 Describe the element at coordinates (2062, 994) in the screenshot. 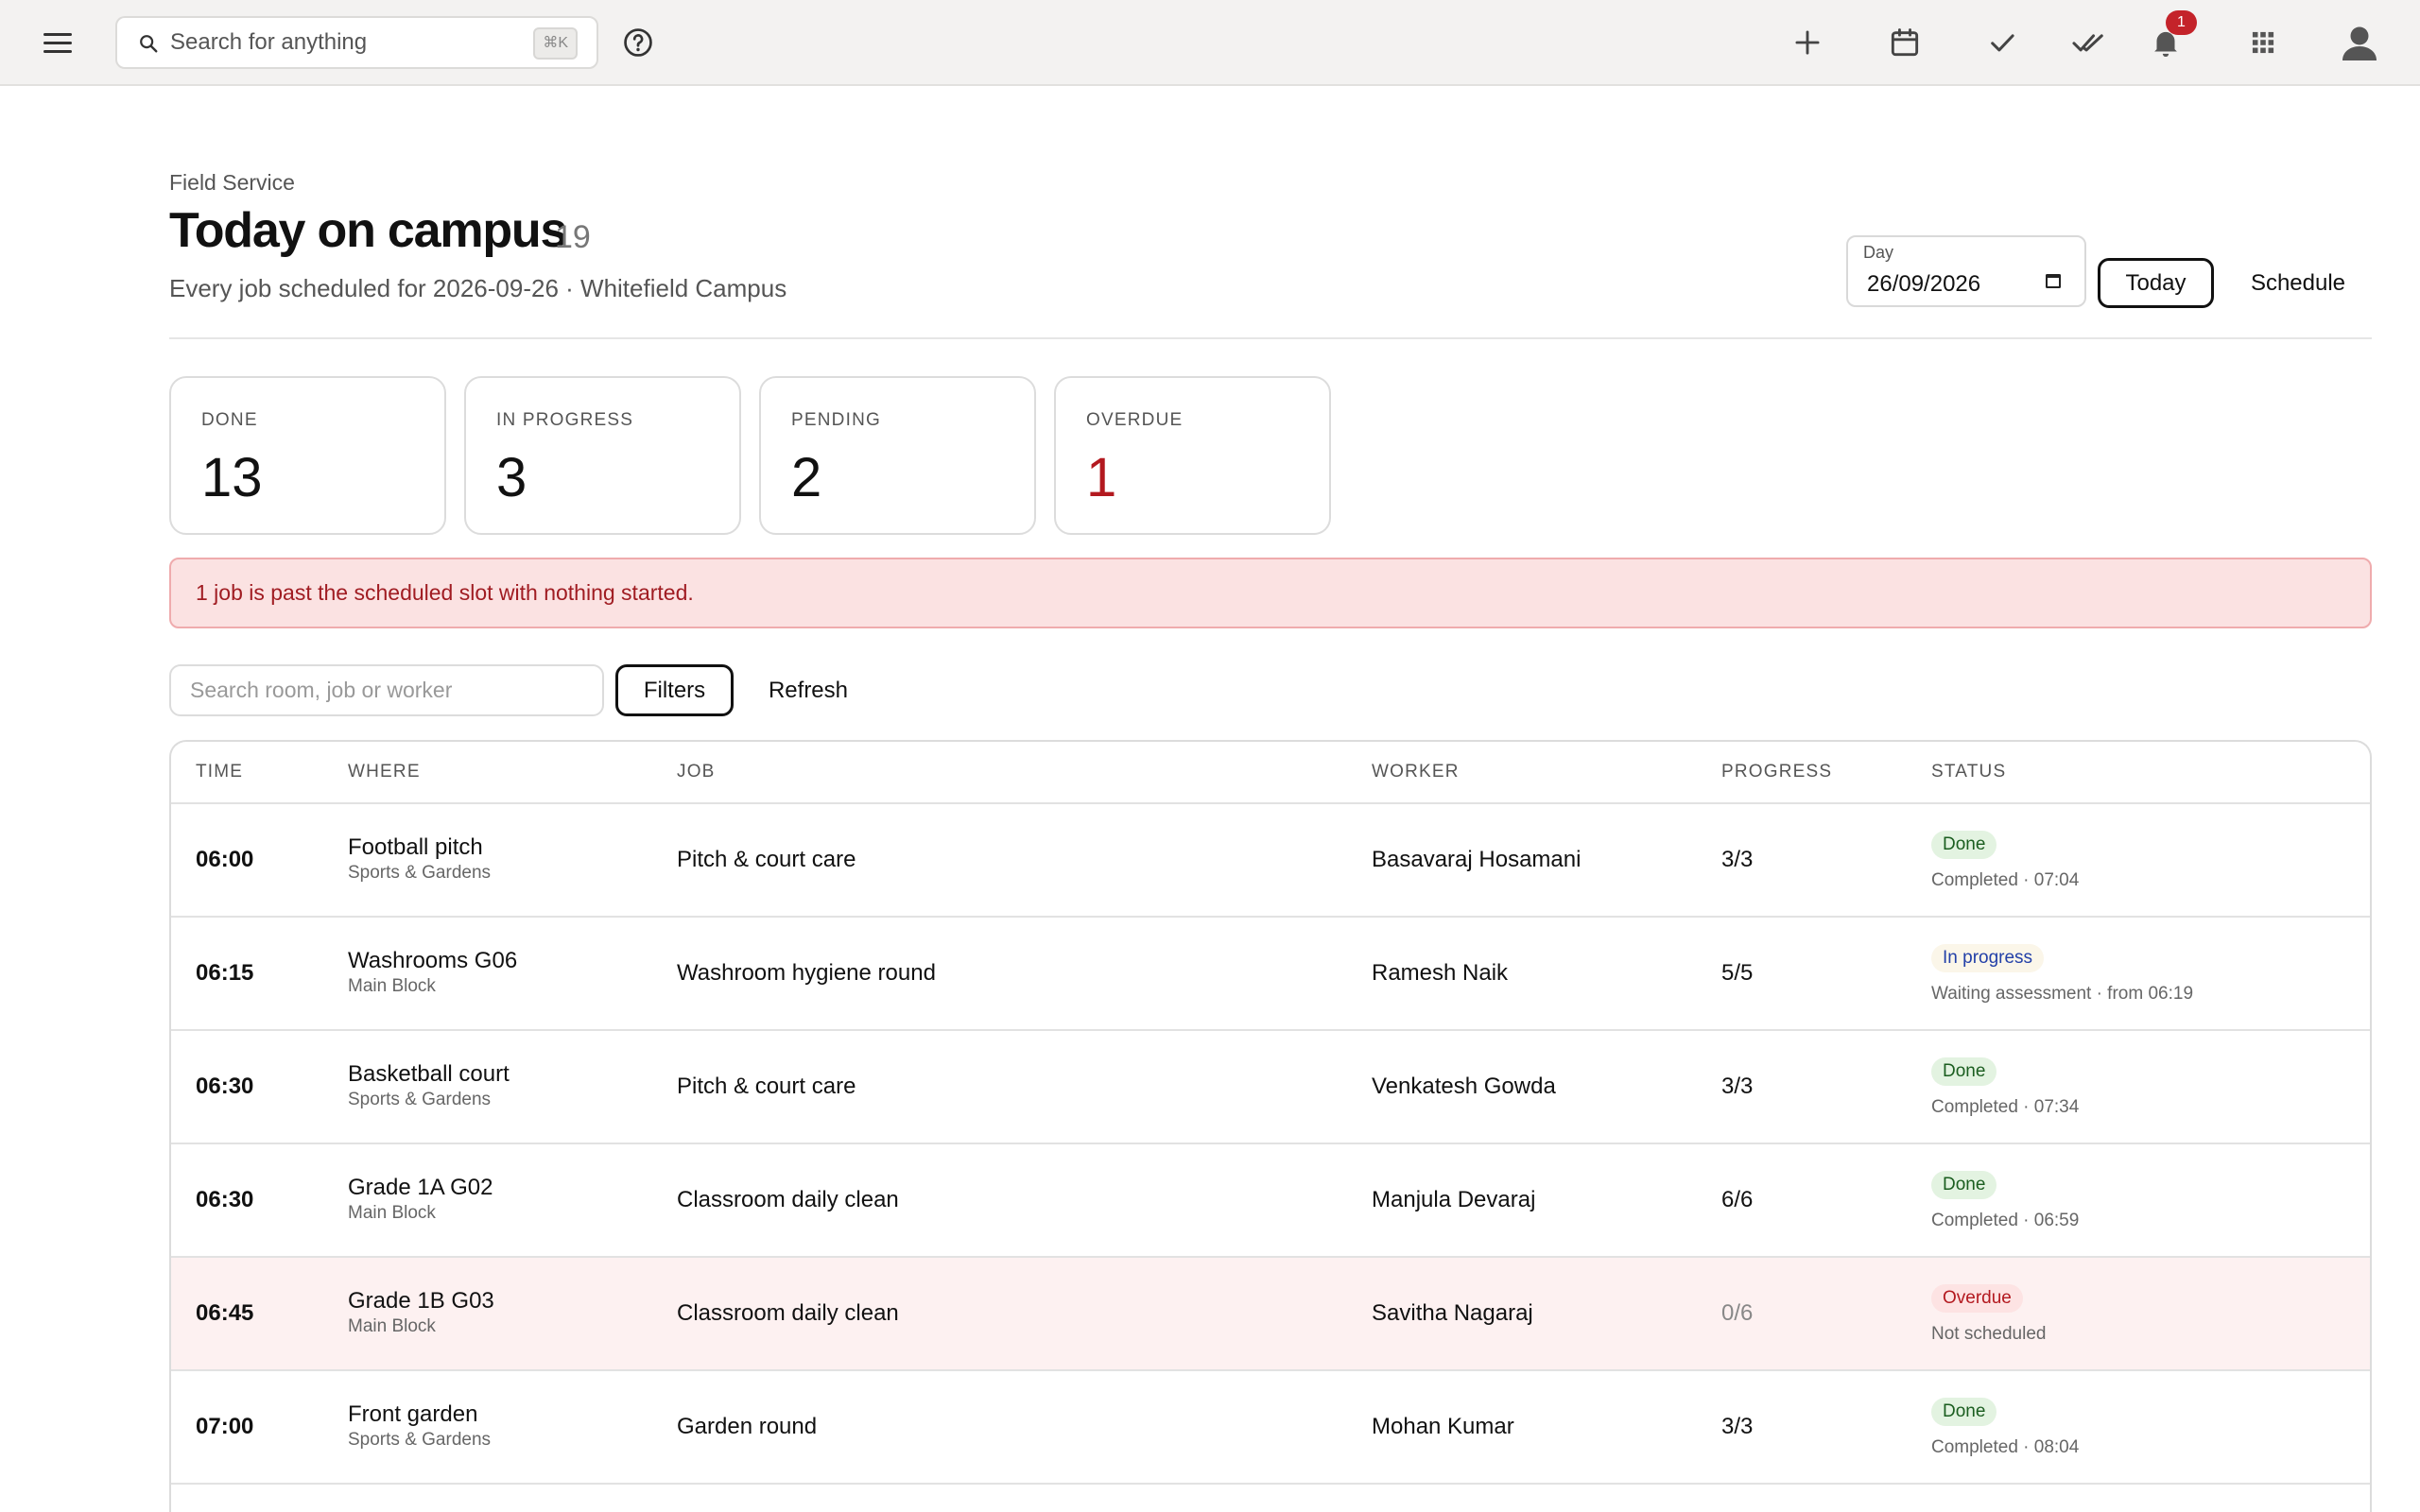

I see `row-status-detail: Waiting assessment · from 06:19` at that location.